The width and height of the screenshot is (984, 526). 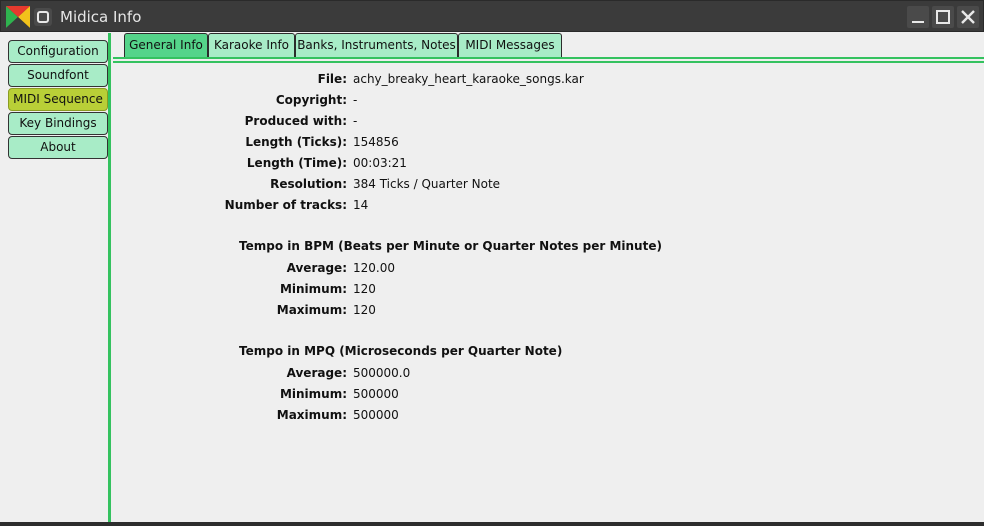 I want to click on resolution-label: Resolution:, so click(x=308, y=184).